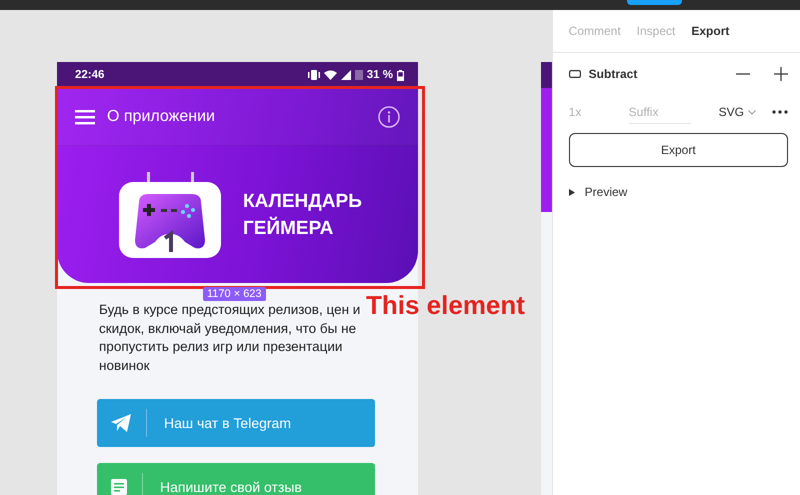  Describe the element at coordinates (121, 423) in the screenshot. I see `paper-plane-icon` at that location.